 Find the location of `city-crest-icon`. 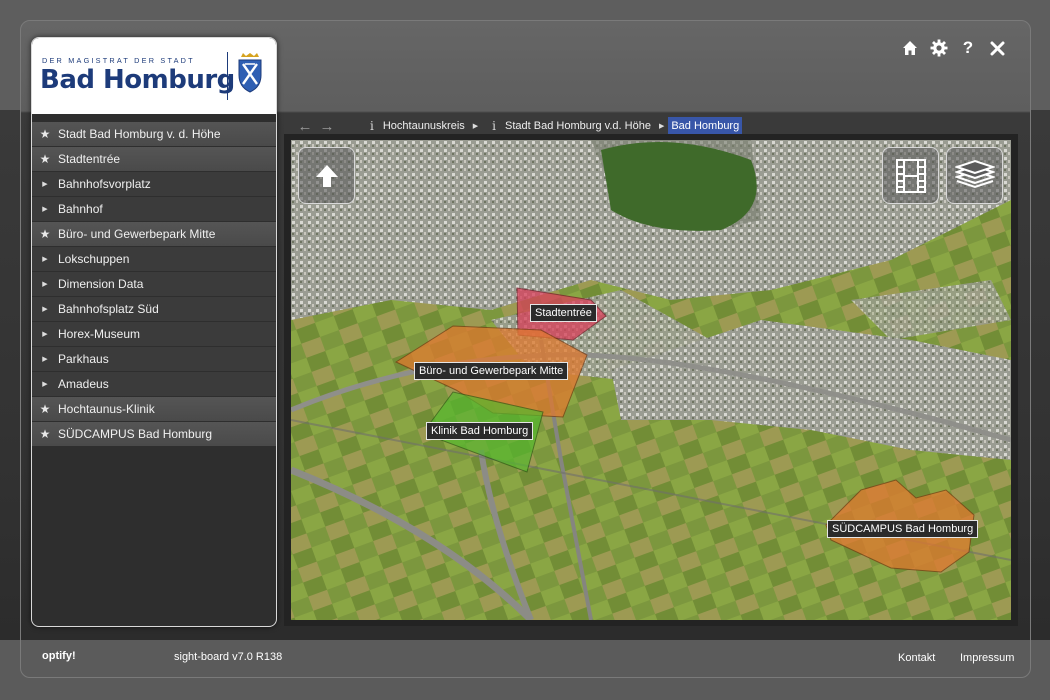

city-crest-icon is located at coordinates (250, 73).